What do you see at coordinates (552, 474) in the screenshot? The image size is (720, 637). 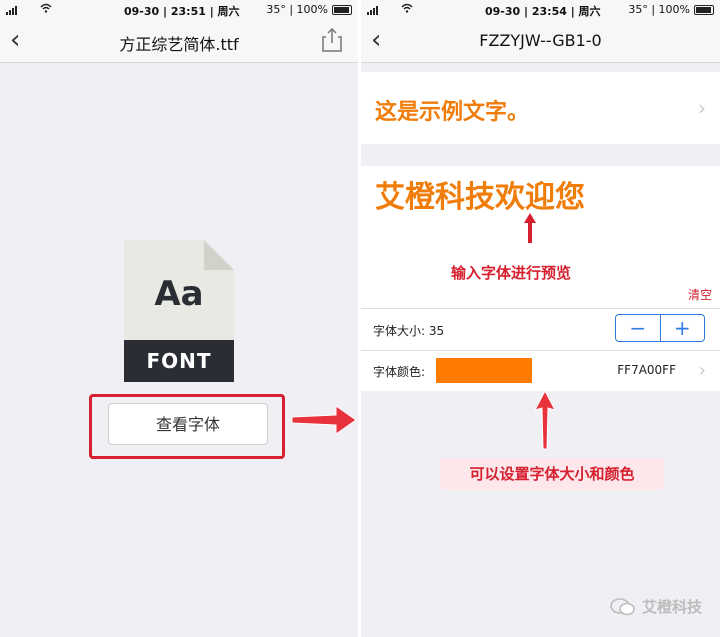 I see `annotation-settings: 可以设置字体大小和颜色` at bounding box center [552, 474].